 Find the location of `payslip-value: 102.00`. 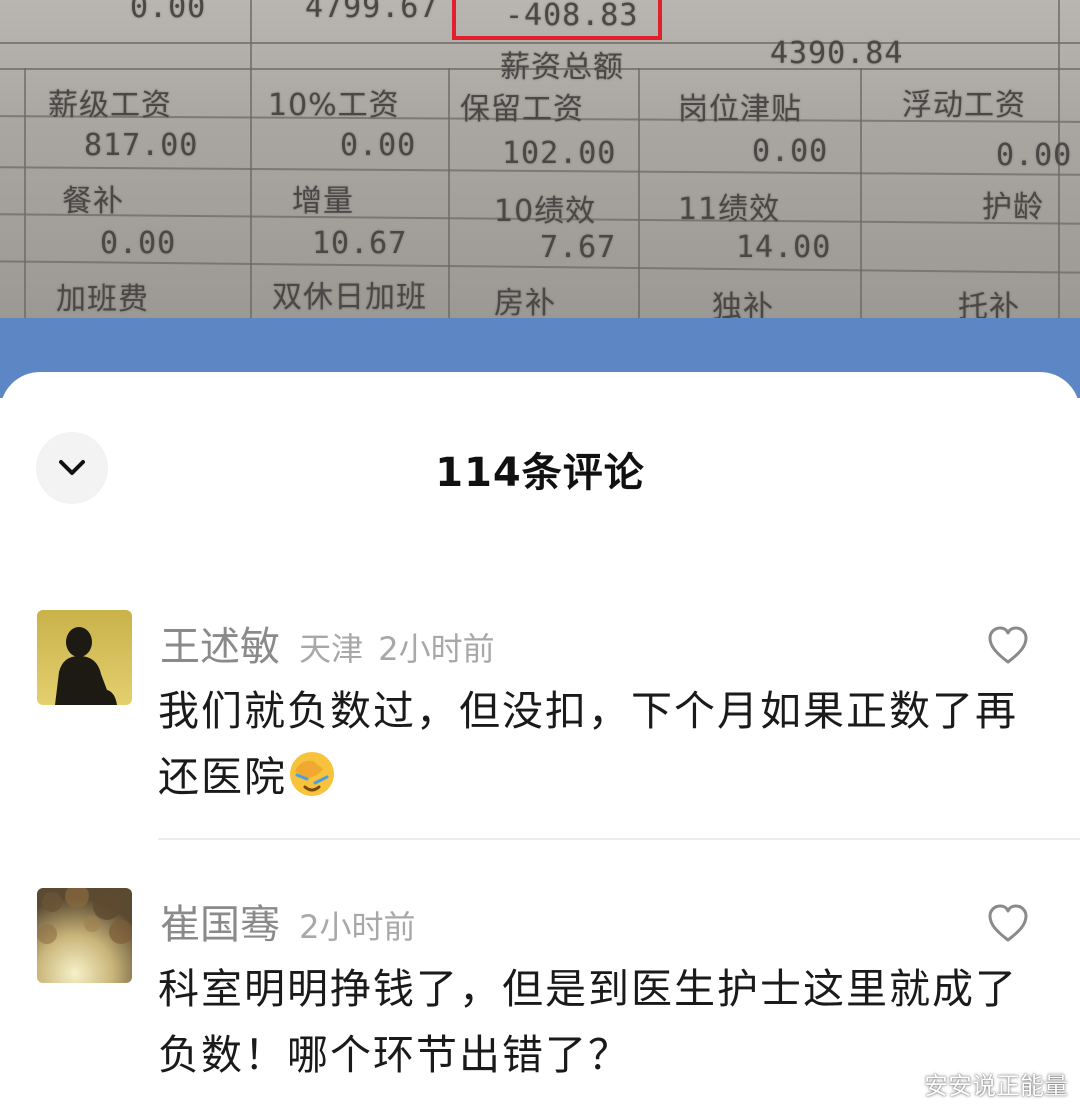

payslip-value: 102.00 is located at coordinates (559, 153).